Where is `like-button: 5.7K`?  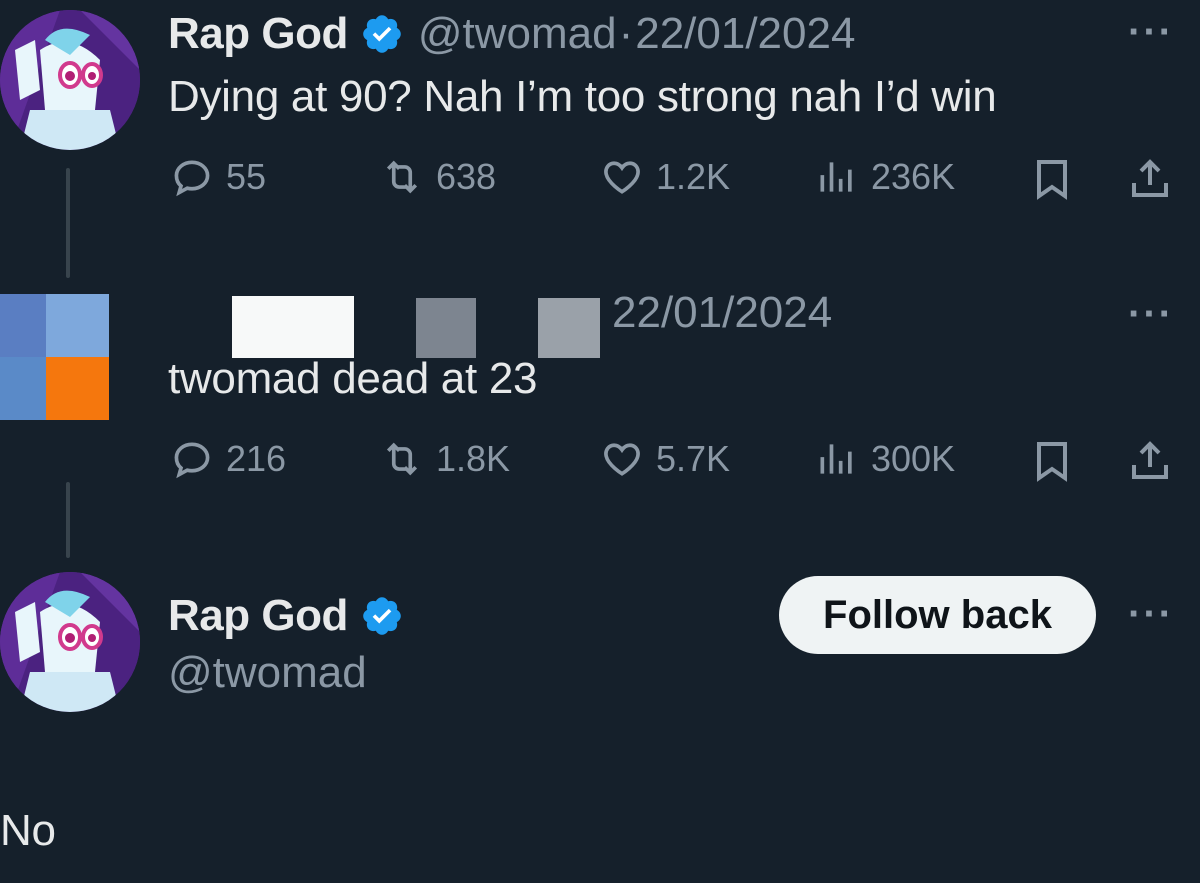 like-button: 5.7K is located at coordinates (665, 459).